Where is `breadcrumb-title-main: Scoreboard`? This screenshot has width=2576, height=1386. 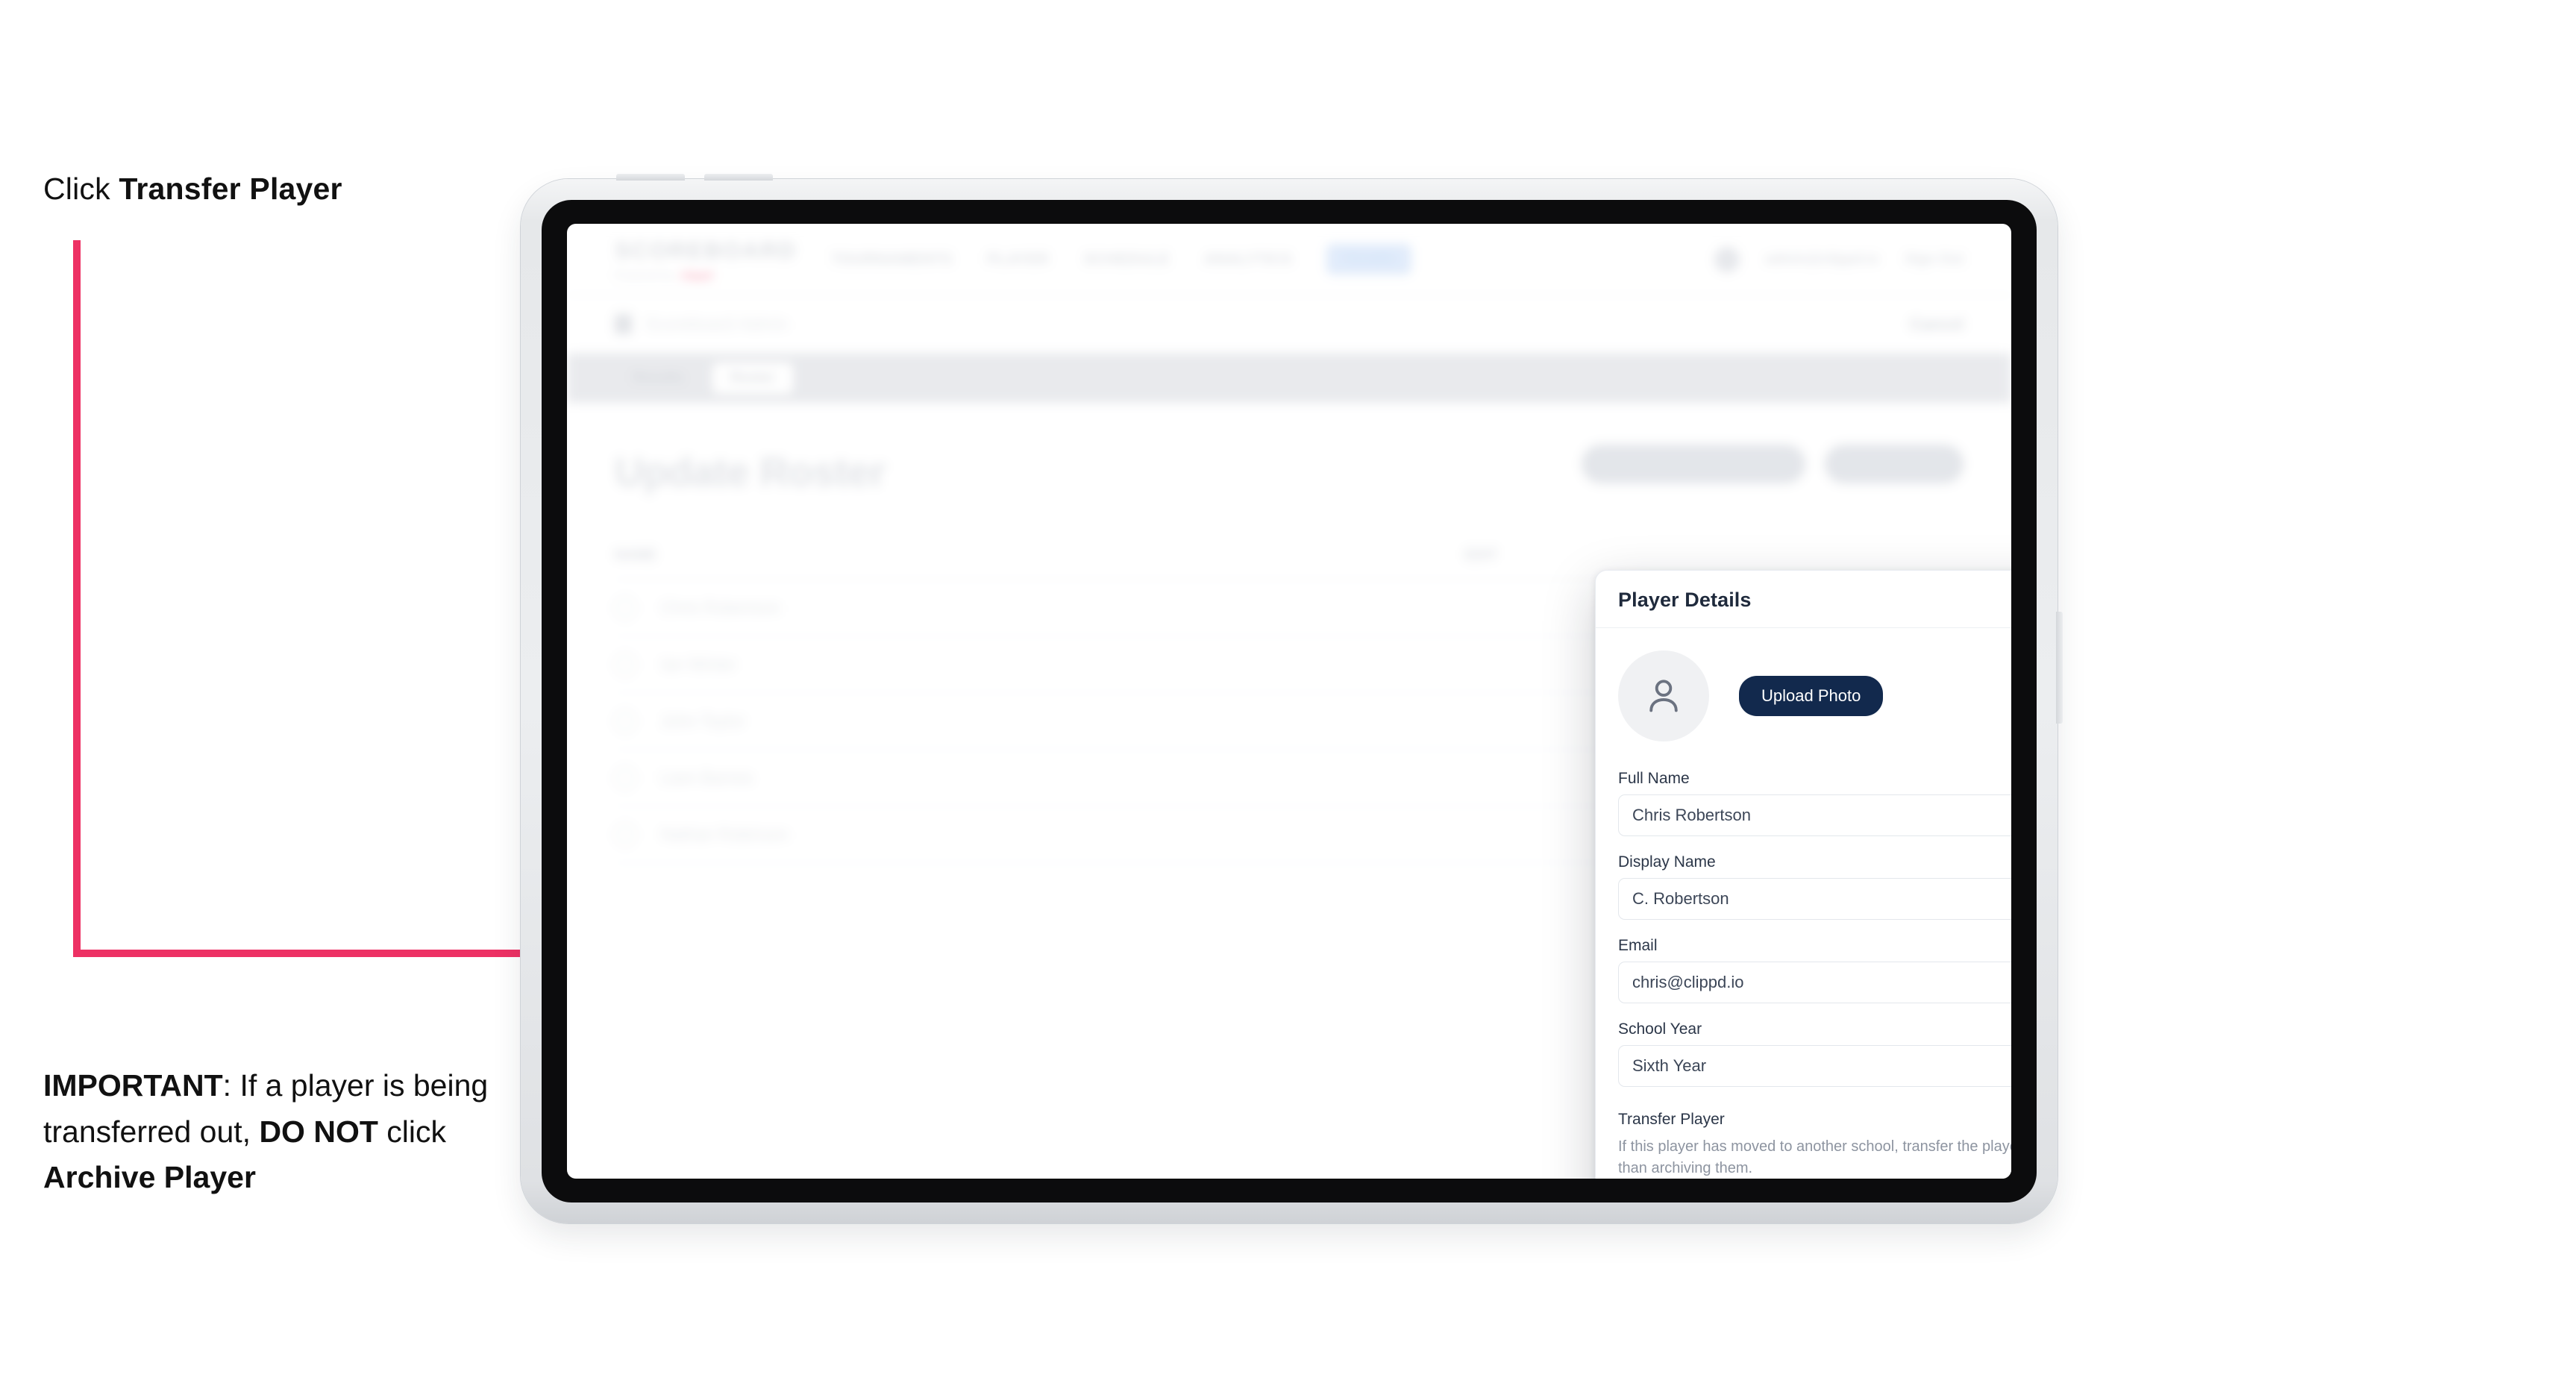 breadcrumb-title-main: Scoreboard is located at coordinates (689, 323).